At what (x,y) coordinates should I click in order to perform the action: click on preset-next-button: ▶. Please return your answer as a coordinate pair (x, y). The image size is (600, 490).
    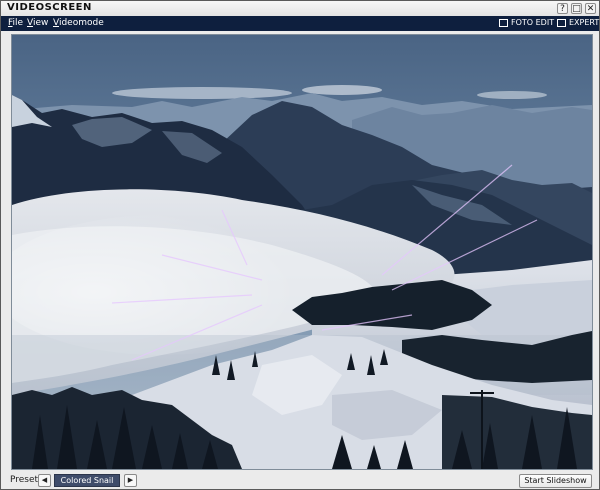
    Looking at the image, I should click on (130, 480).